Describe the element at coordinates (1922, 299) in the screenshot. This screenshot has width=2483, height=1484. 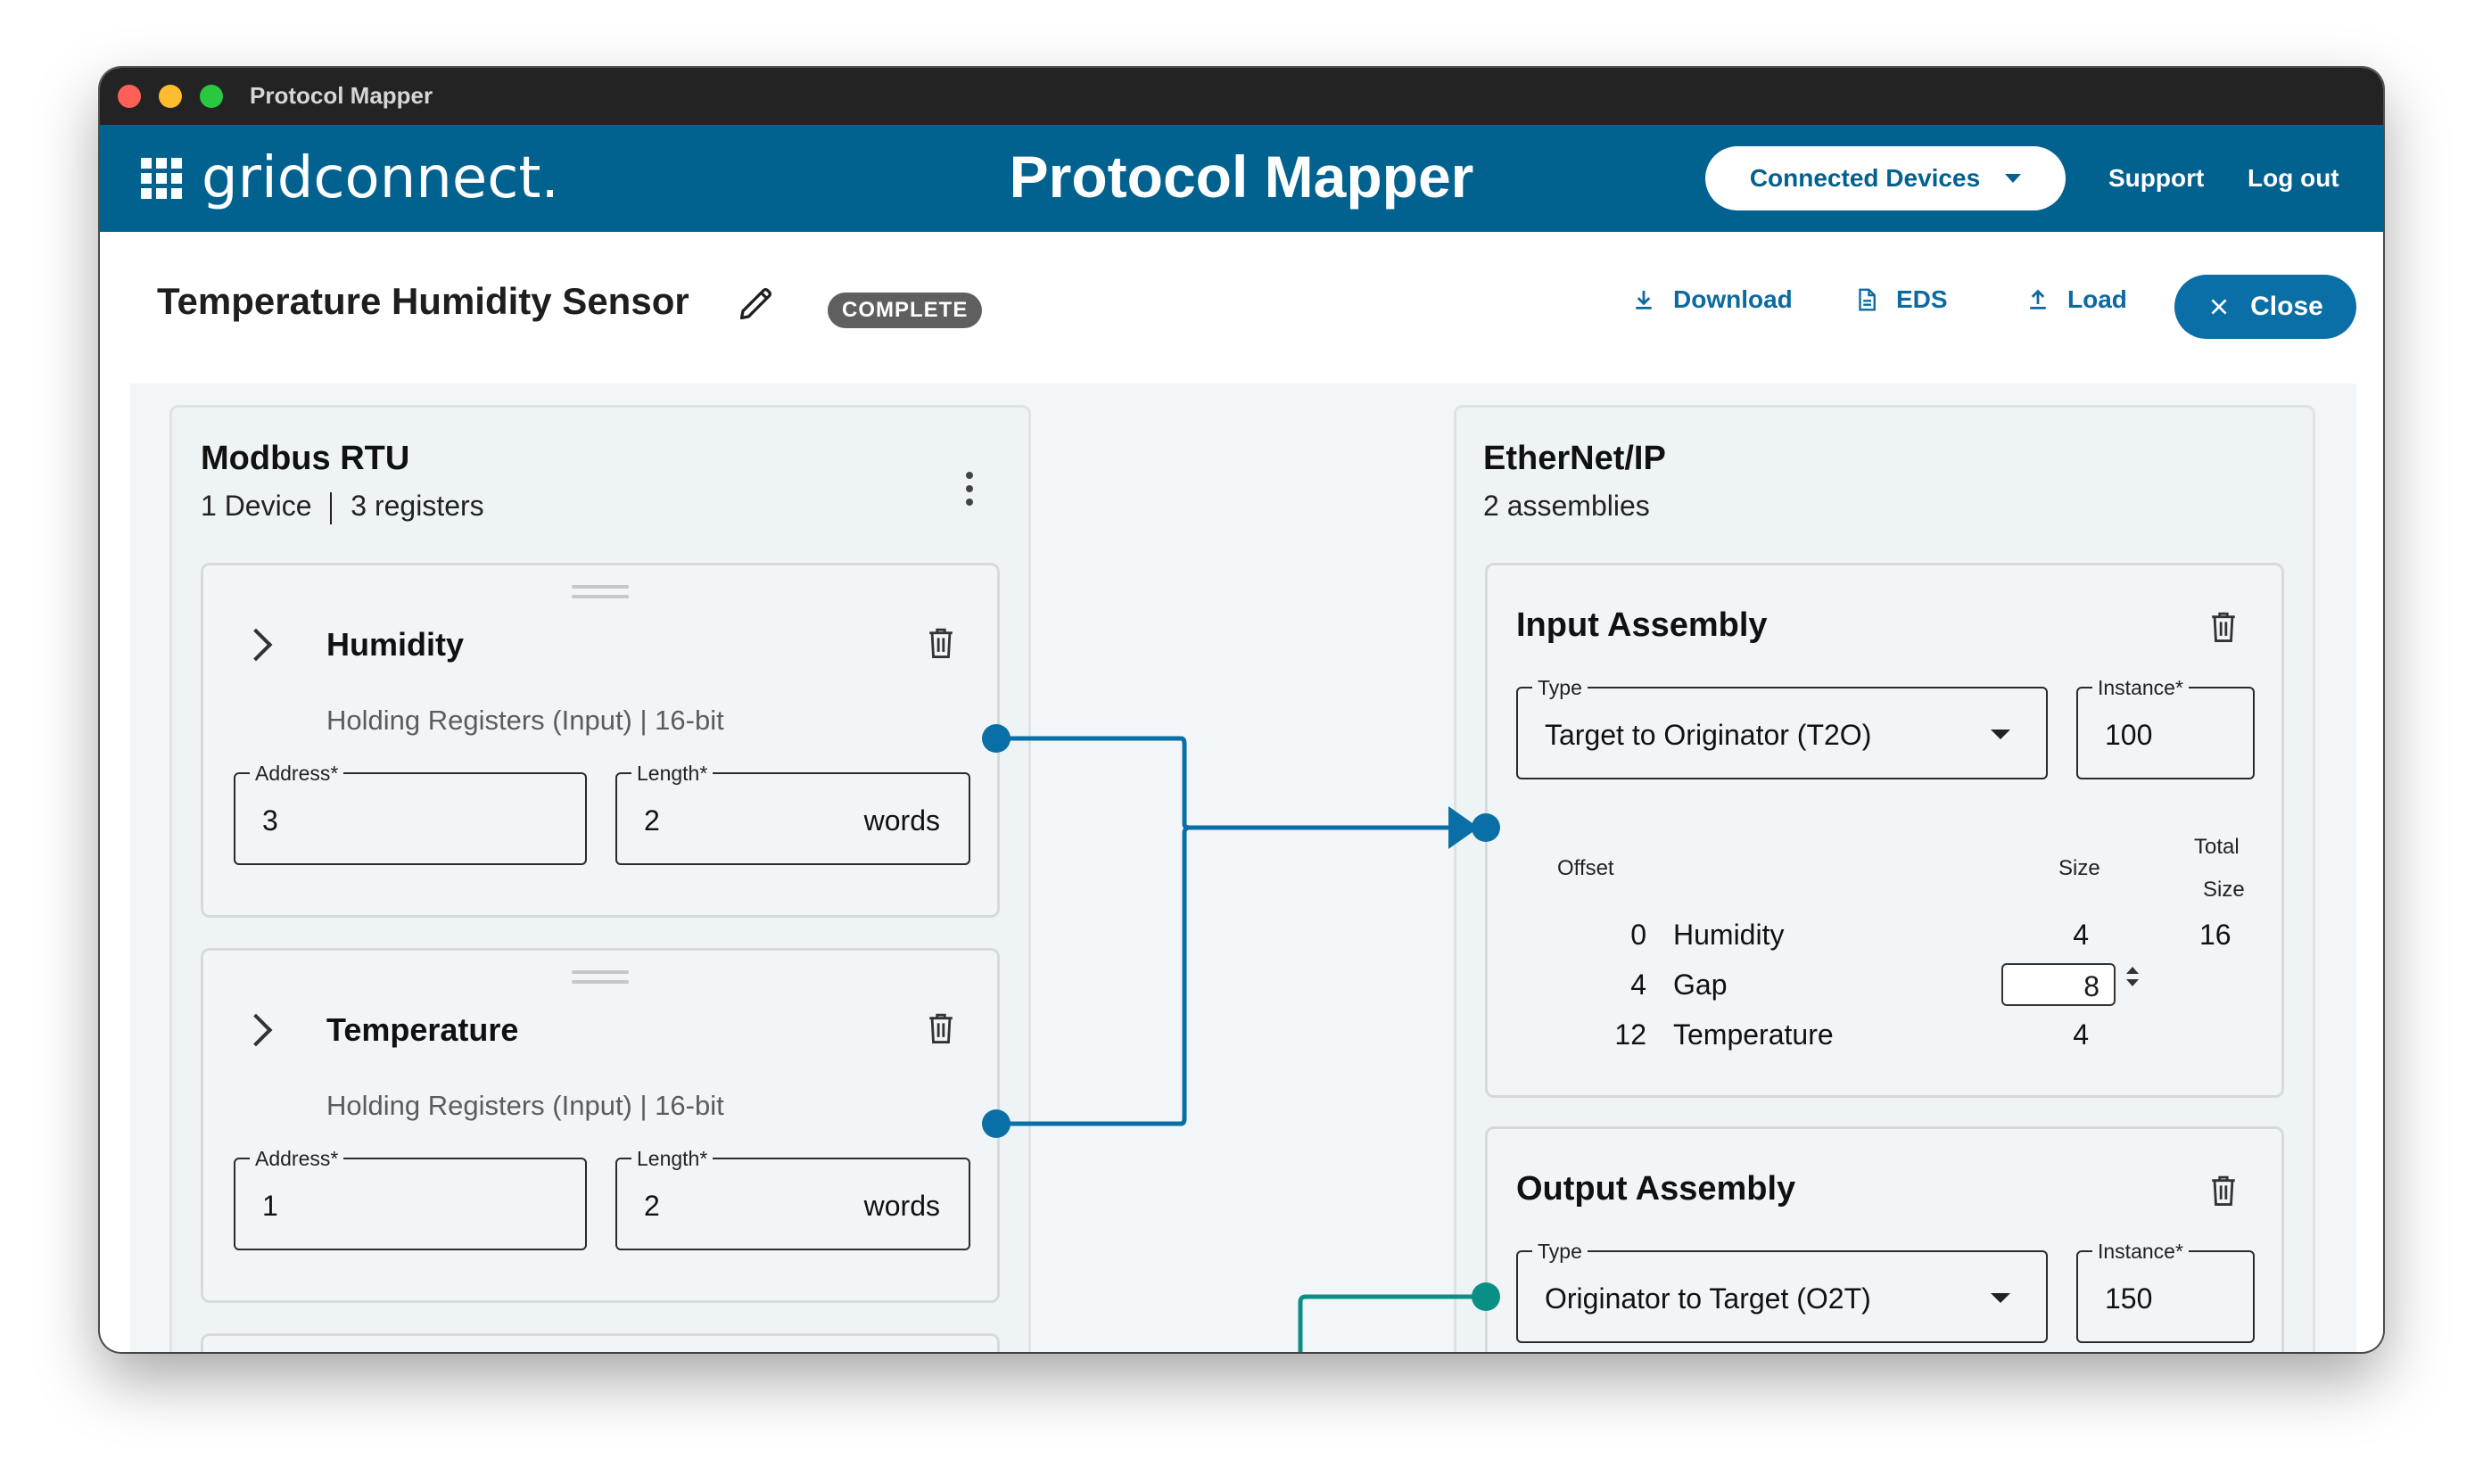
I see `eds-label: EDS` at that location.